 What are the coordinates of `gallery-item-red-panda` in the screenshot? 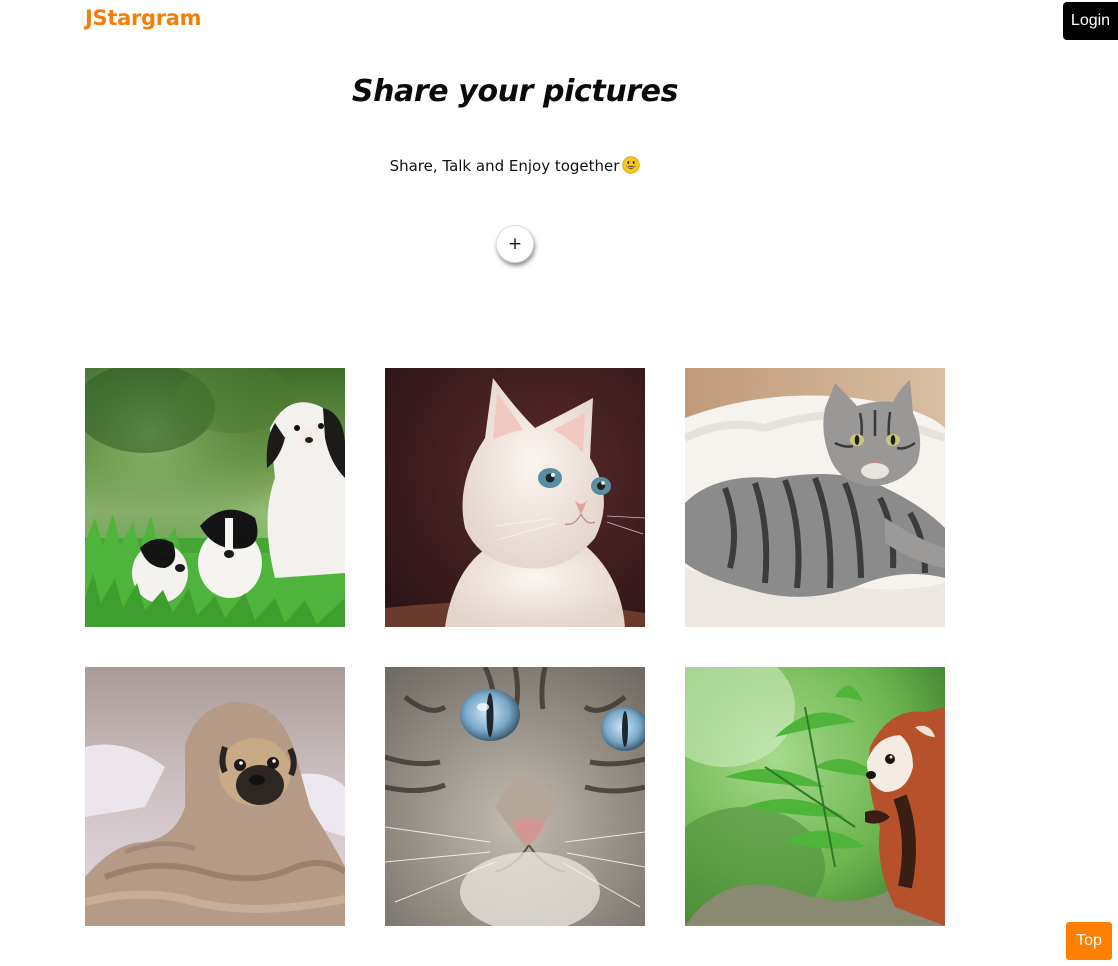 It's located at (815, 796).